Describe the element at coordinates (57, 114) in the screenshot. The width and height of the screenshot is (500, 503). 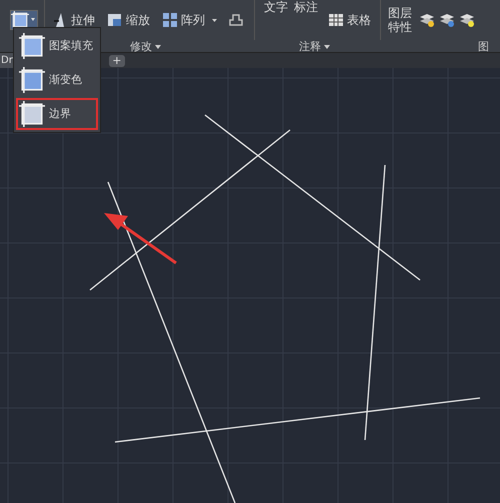
I see `menu-item: 边界` at that location.